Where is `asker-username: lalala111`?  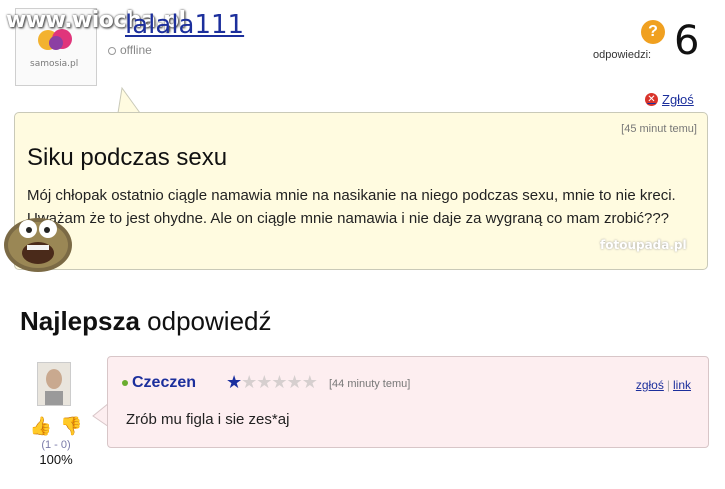
asker-username: lalala111 is located at coordinates (184, 25).